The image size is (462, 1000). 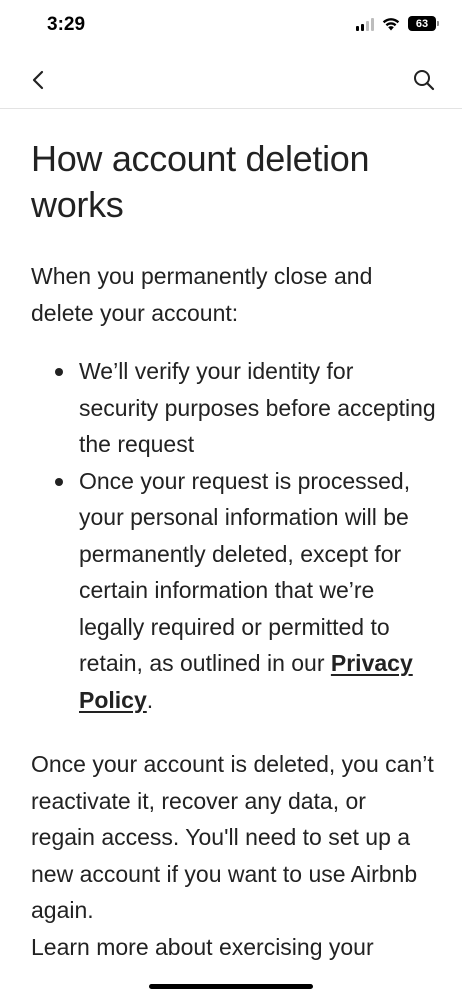 I want to click on status-icons: 63, so click(x=397, y=23).